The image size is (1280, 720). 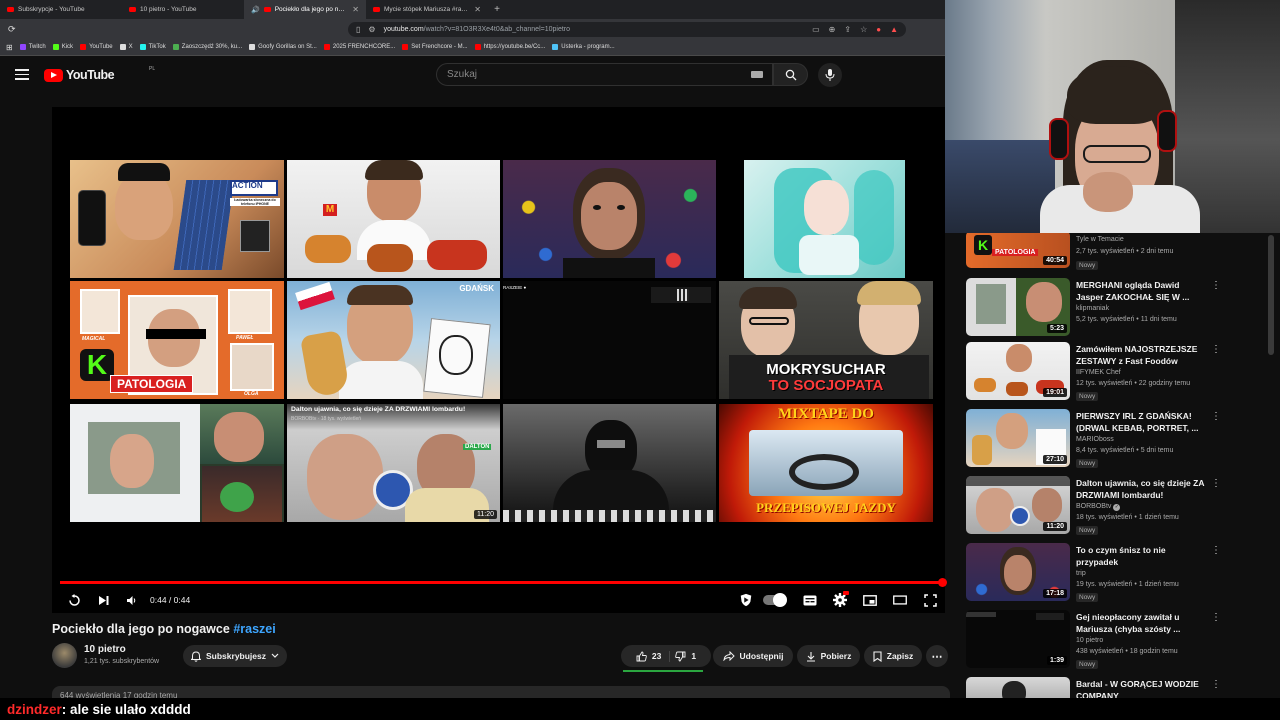 I want to click on replay-icon, so click(x=74, y=600).